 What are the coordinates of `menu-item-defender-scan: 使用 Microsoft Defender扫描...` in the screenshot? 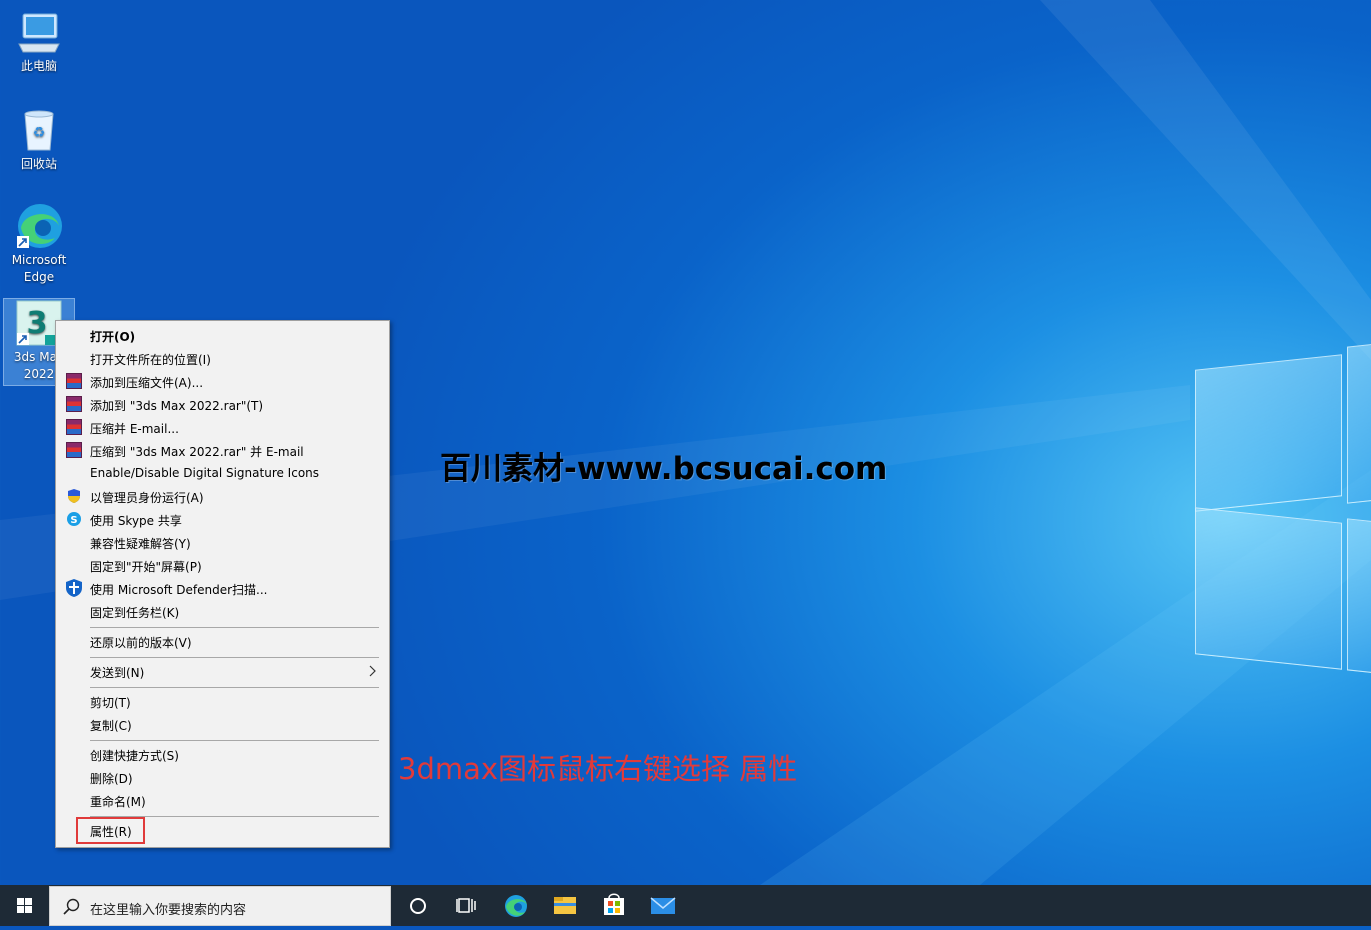 It's located at (222, 588).